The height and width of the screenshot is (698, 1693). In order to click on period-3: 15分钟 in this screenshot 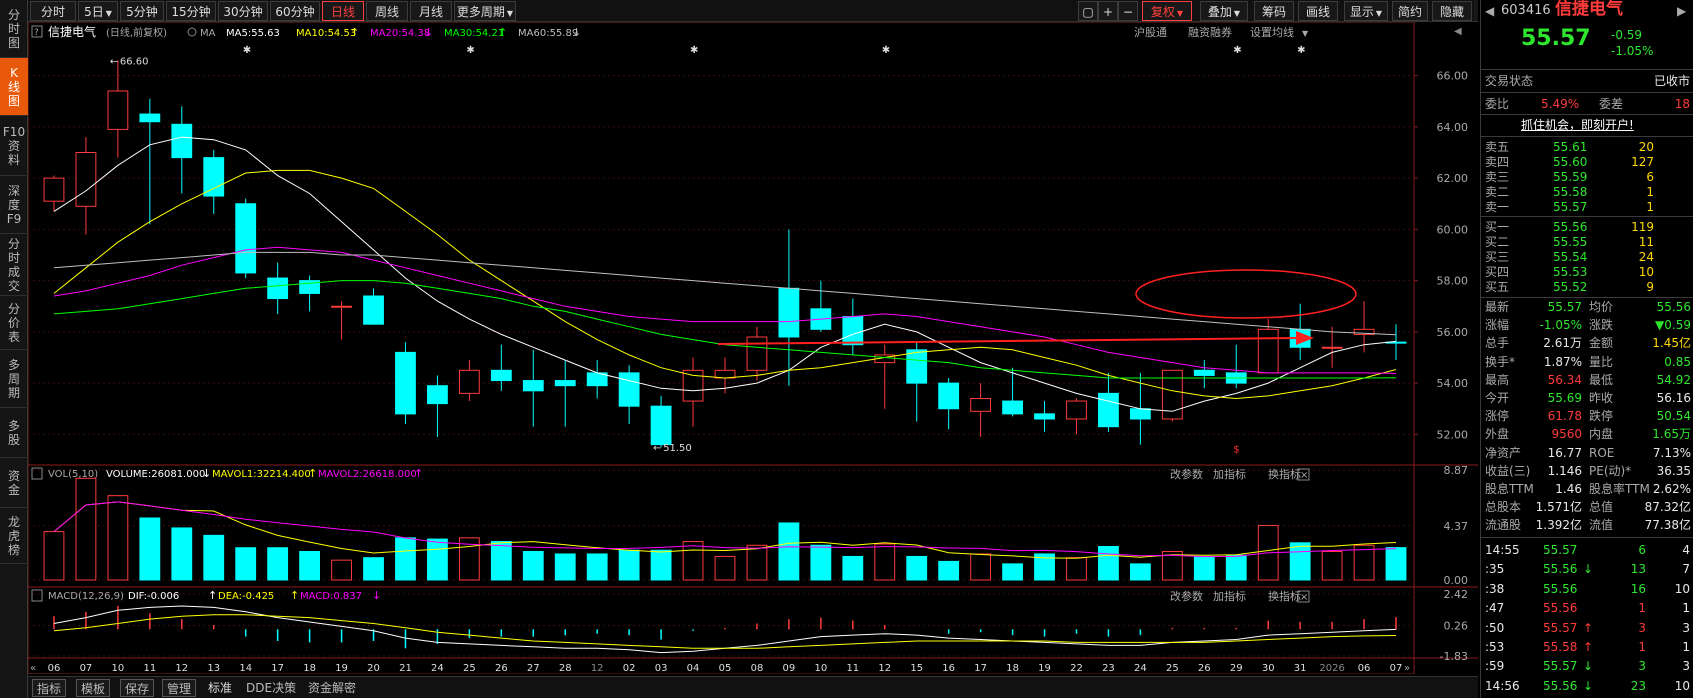, I will do `click(191, 11)`.